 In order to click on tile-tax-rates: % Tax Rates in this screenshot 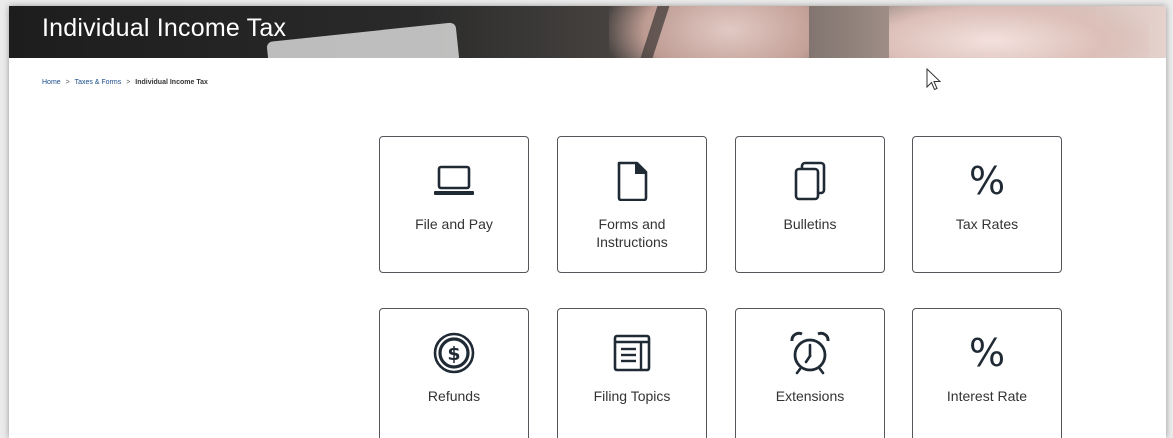, I will do `click(987, 204)`.